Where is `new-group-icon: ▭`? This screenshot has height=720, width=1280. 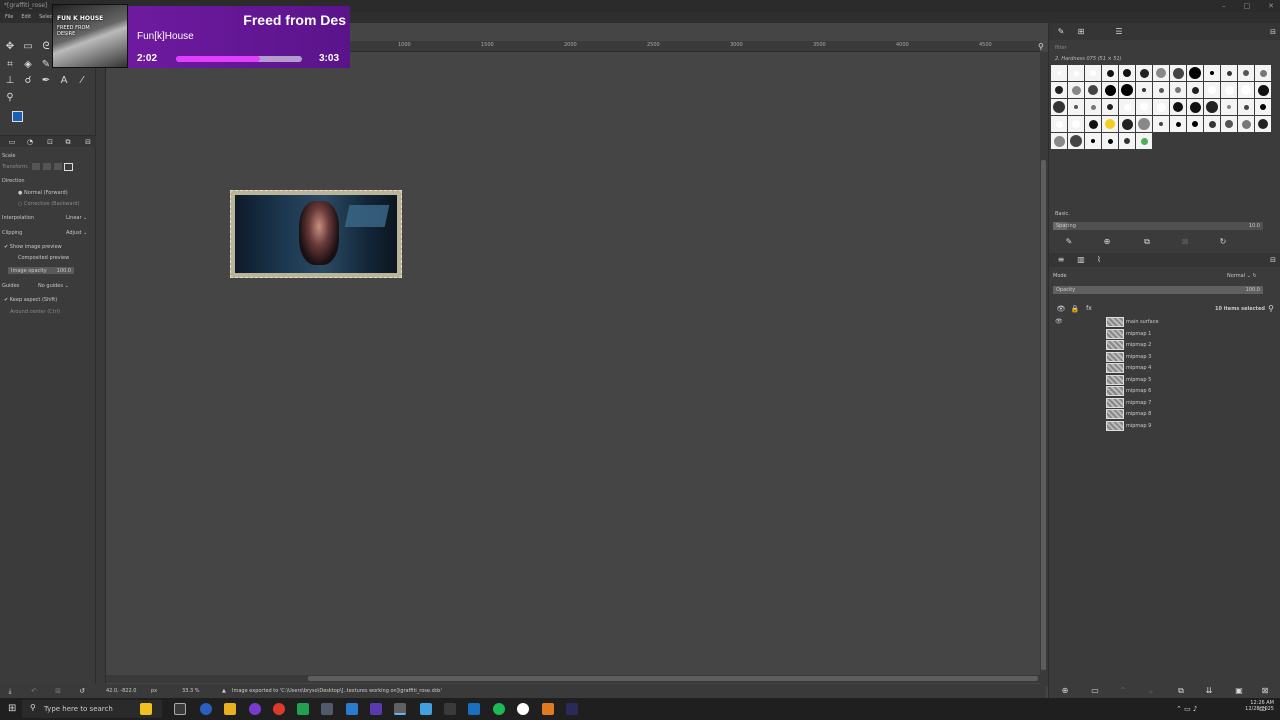
new-group-icon: ▭ is located at coordinates (1095, 691).